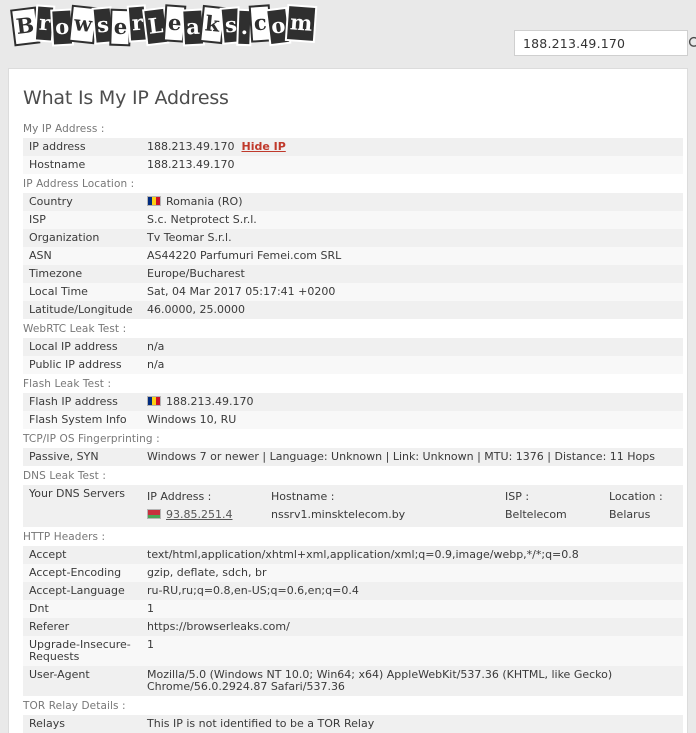  Describe the element at coordinates (67, 384) in the screenshot. I see `section-heading: Flash Leak Test :` at that location.